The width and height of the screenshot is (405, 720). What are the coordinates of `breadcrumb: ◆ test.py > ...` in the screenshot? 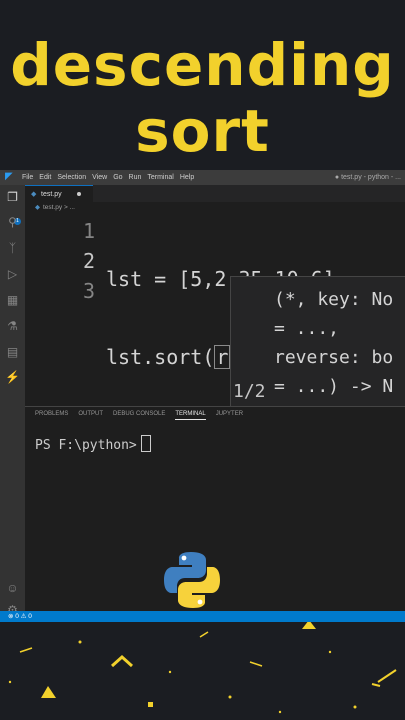 It's located at (50, 208).